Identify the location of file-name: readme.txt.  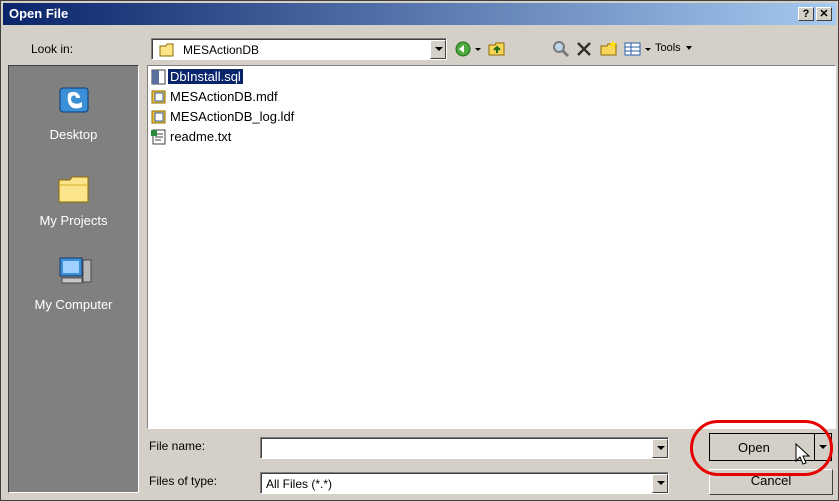
(201, 137).